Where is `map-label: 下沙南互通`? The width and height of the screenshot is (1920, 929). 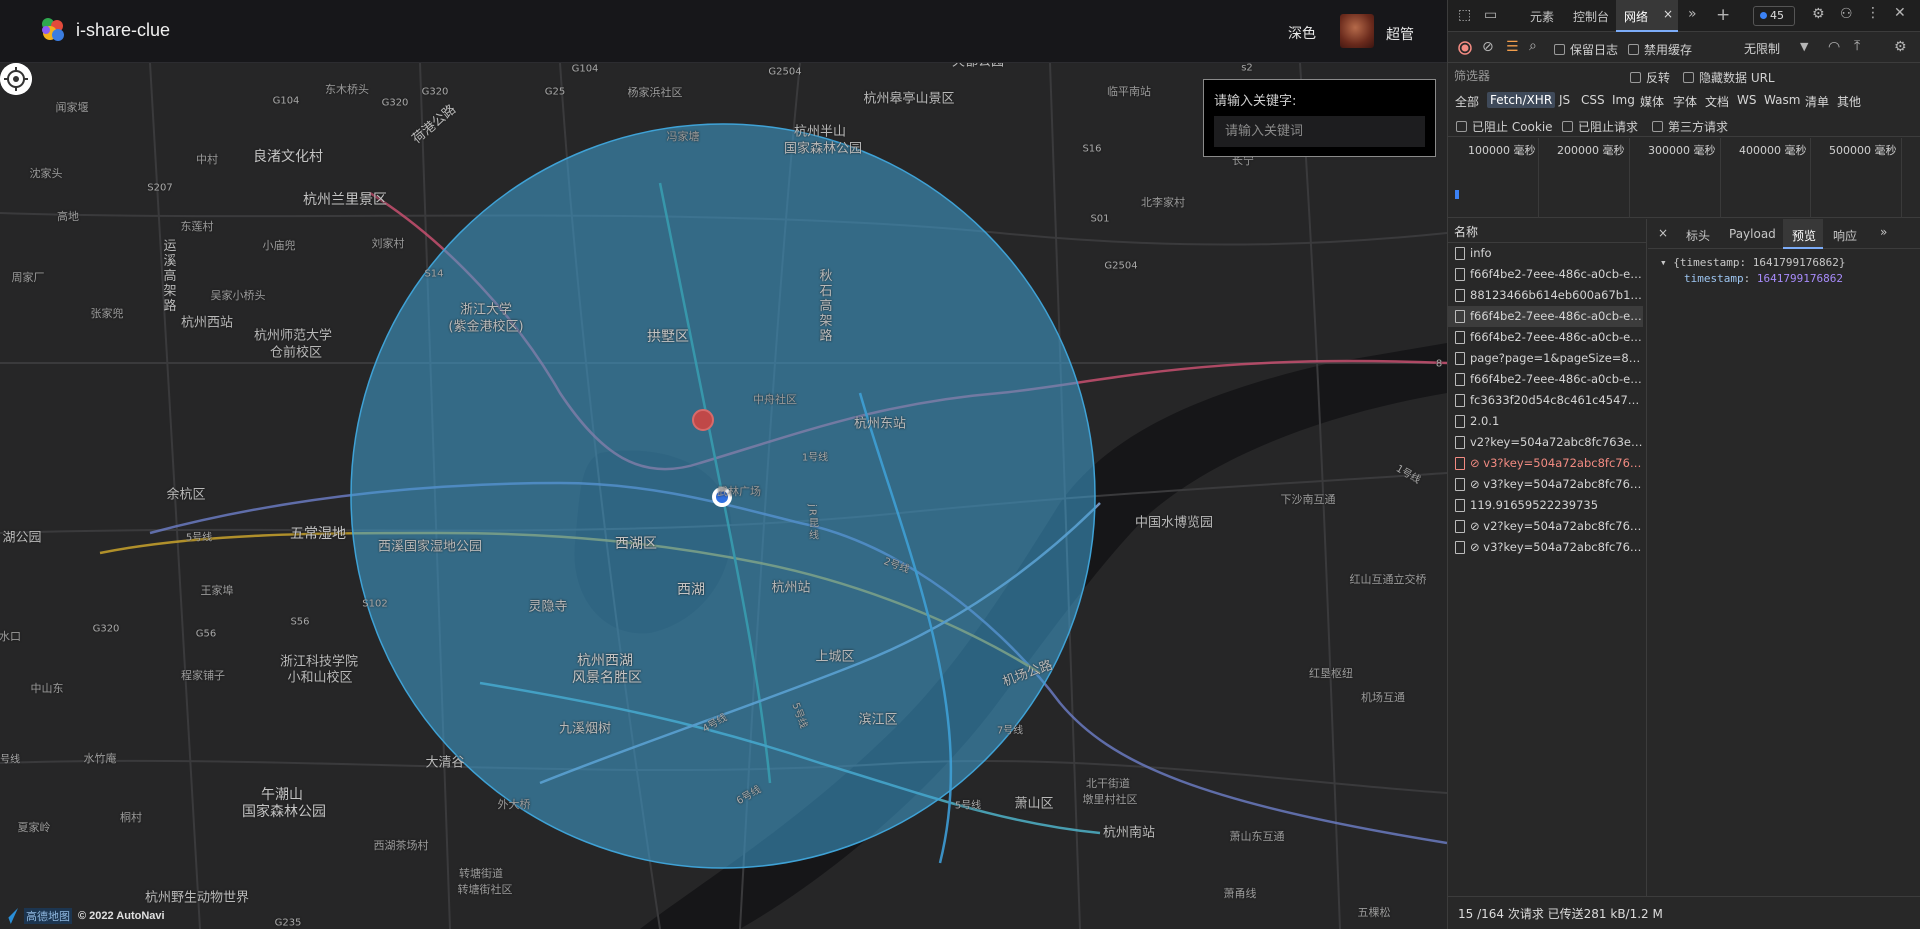 map-label: 下沙南互通 is located at coordinates (1308, 499).